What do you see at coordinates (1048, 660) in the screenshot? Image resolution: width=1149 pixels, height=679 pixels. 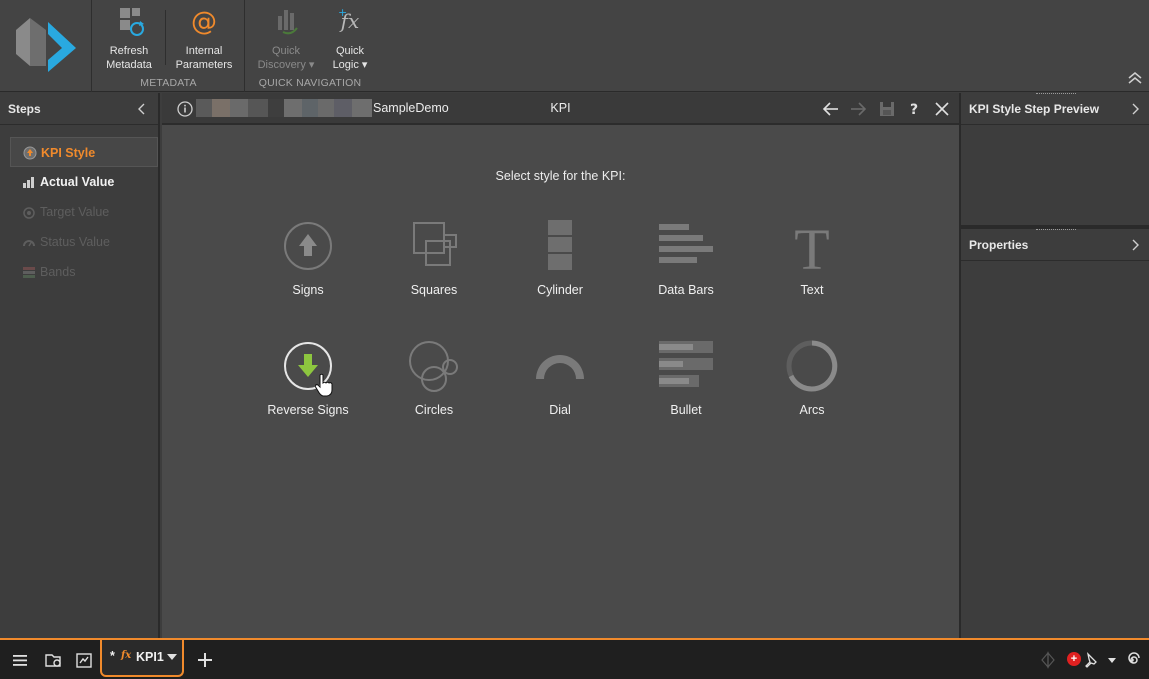 I see `pyramid-logo-icon` at bounding box center [1048, 660].